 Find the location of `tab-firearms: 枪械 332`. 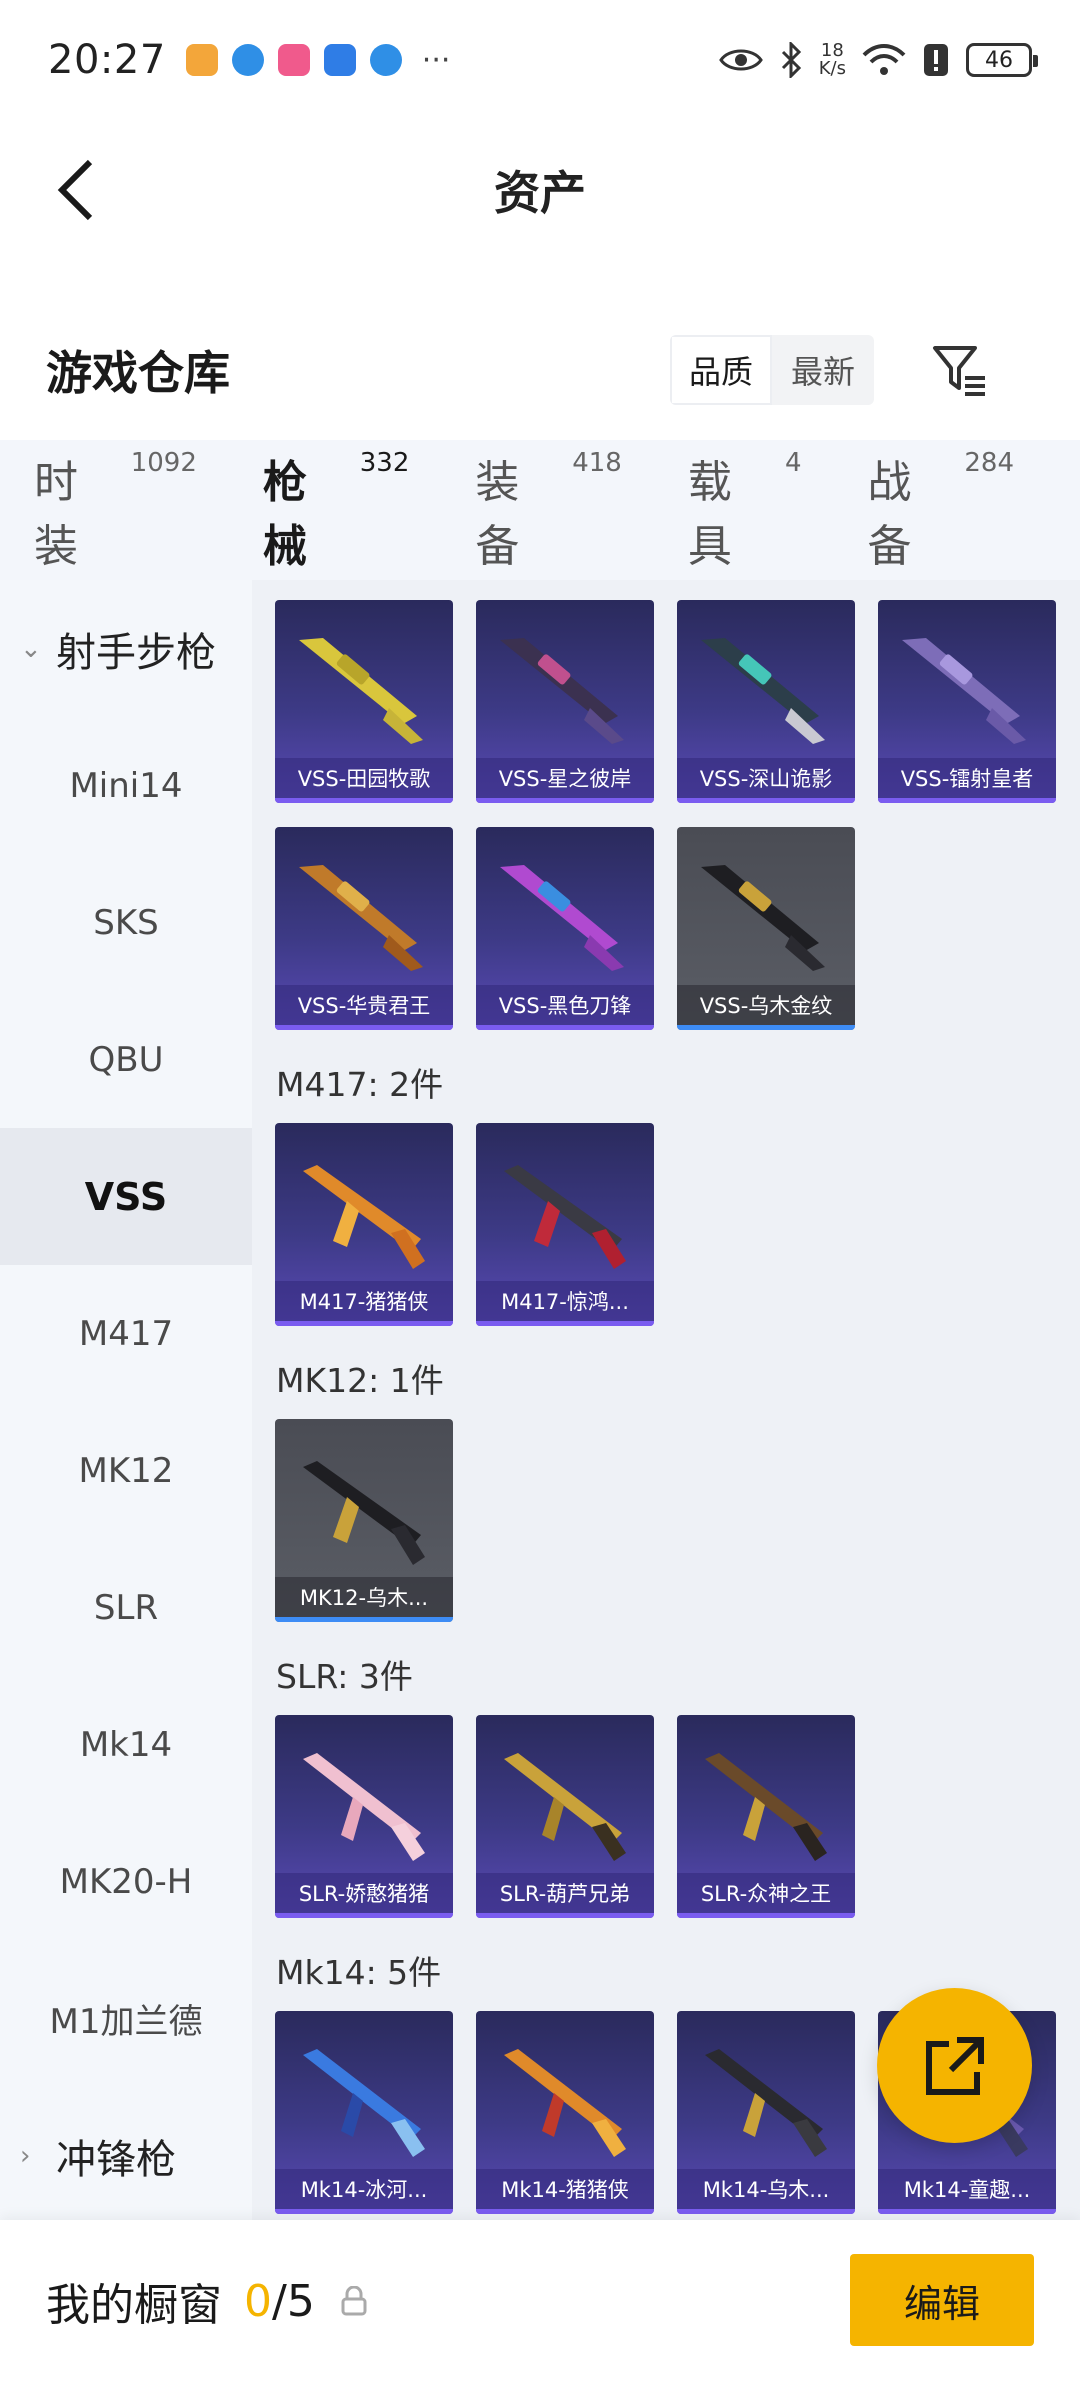

tab-firearms: 枪械 332 is located at coordinates (336, 527).